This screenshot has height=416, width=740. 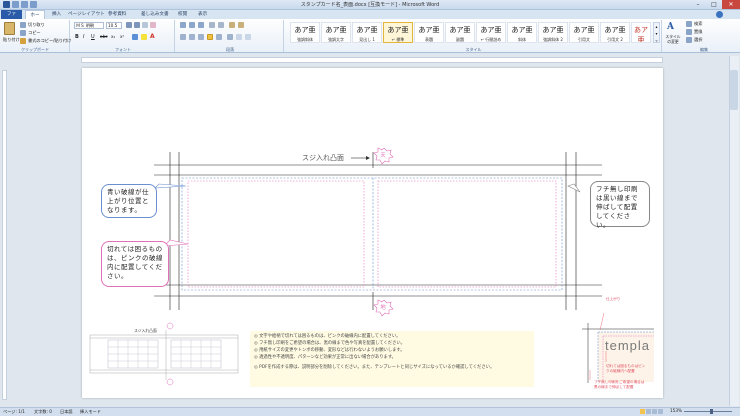 What do you see at coordinates (336, 32) in the screenshot?
I see `style-strong: あア亜 強調太字` at bounding box center [336, 32].